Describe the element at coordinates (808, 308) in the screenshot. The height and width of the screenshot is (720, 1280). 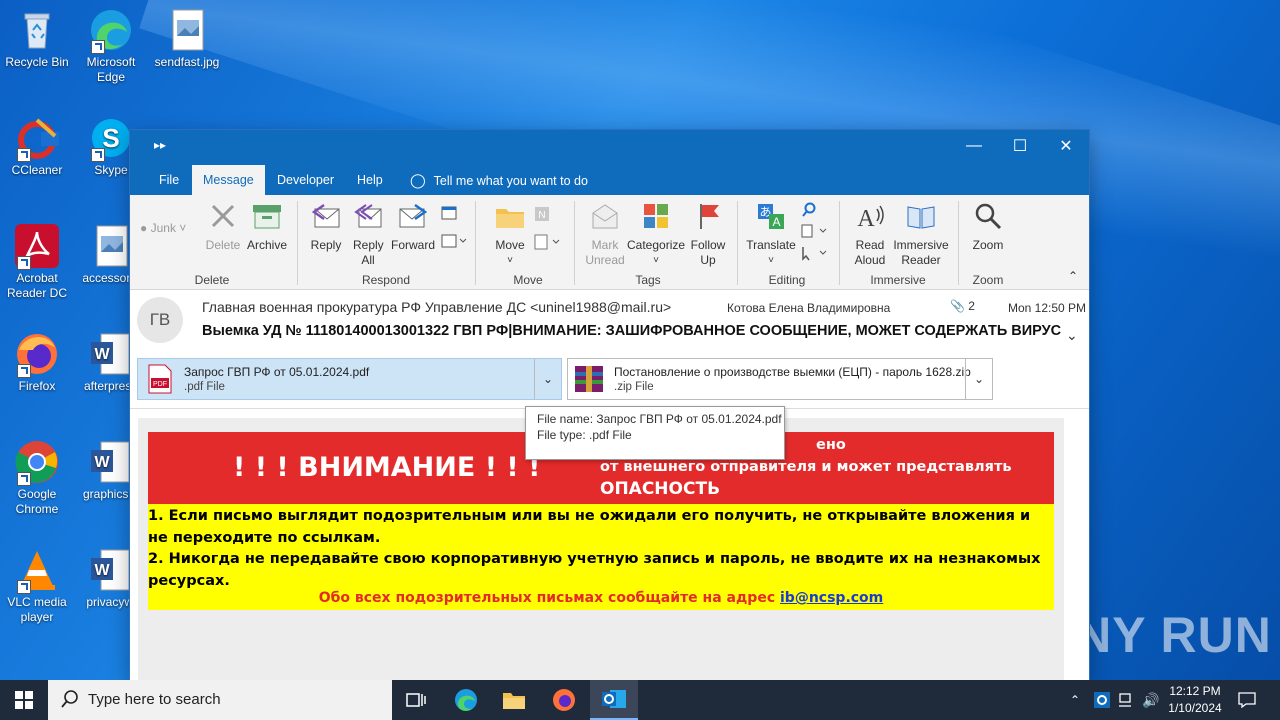
I see `recipient-field: Котова Елена Владимировна` at that location.